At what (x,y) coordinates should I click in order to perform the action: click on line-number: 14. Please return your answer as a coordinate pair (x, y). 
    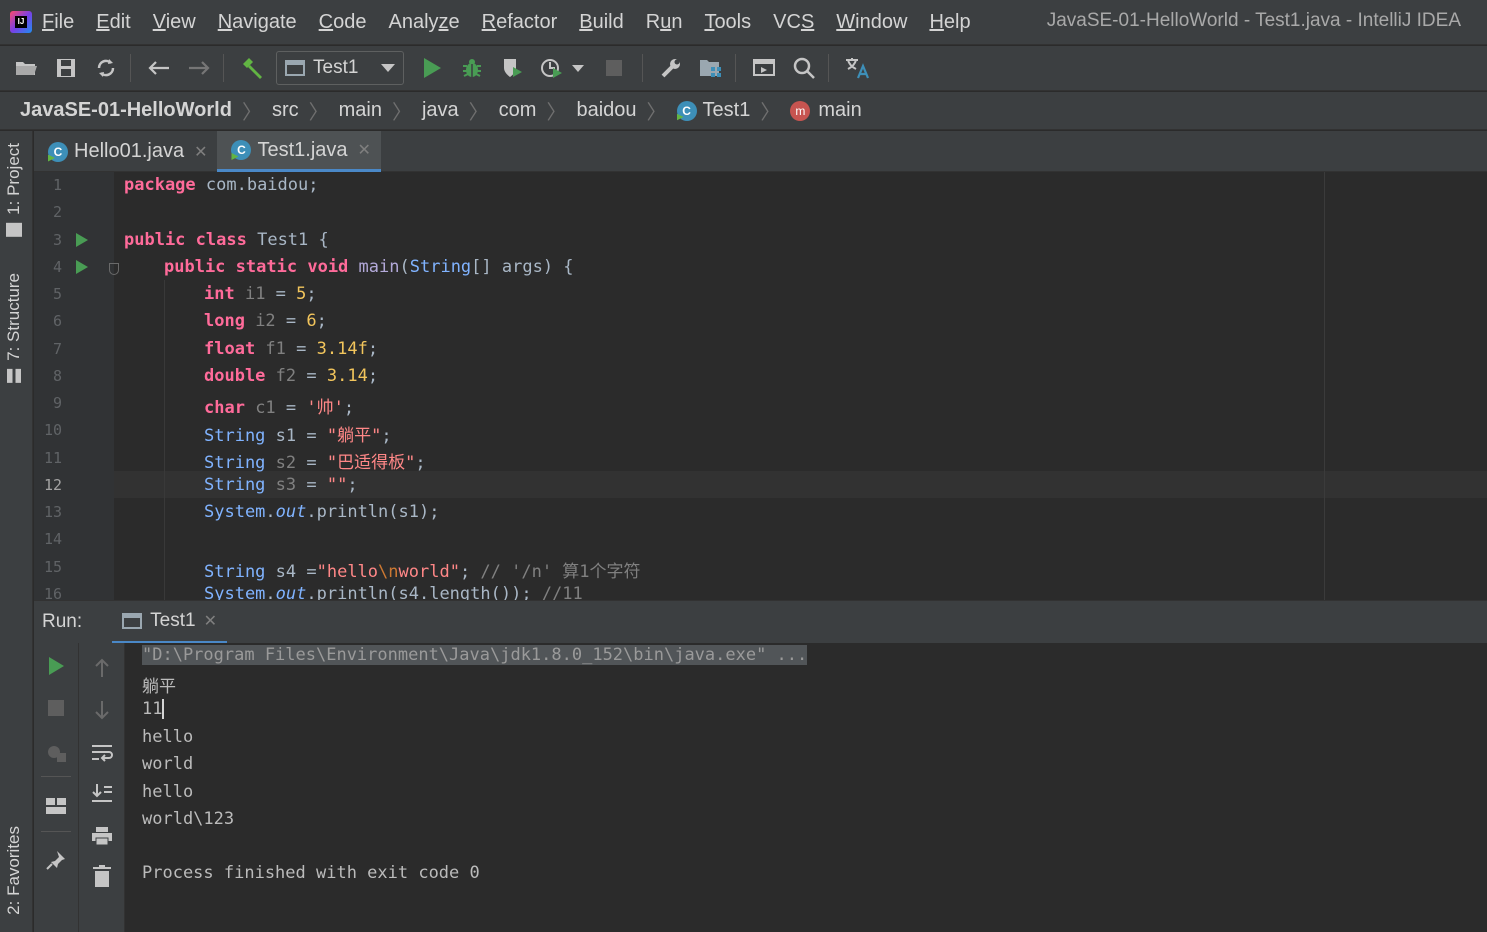
    Looking at the image, I should click on (52, 539).